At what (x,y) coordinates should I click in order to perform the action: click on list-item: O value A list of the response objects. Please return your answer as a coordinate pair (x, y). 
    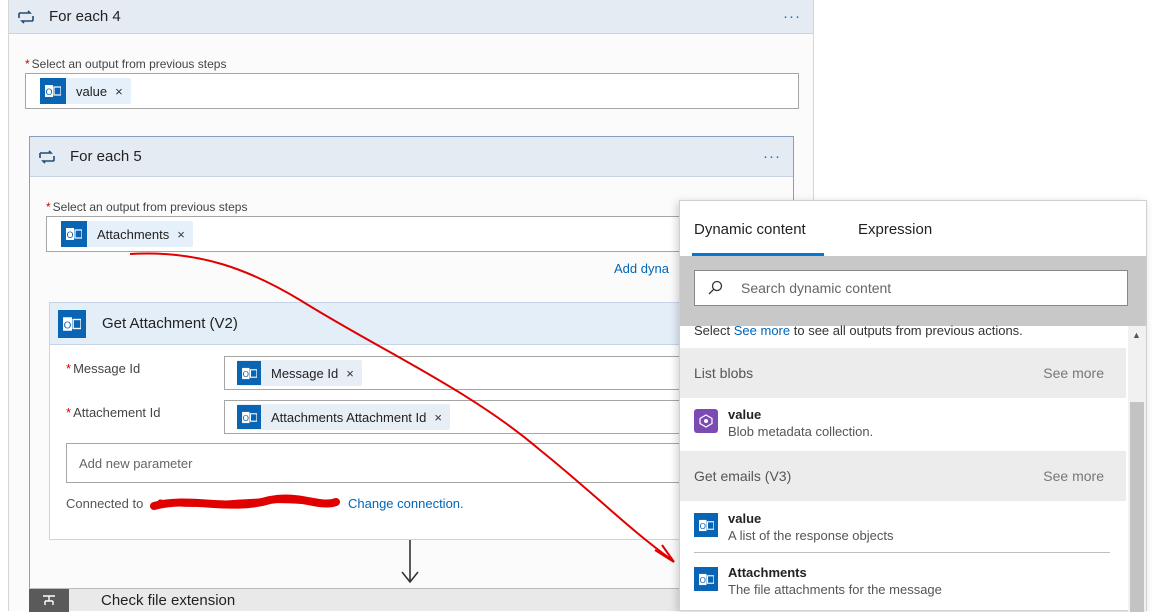
    Looking at the image, I should click on (903, 527).